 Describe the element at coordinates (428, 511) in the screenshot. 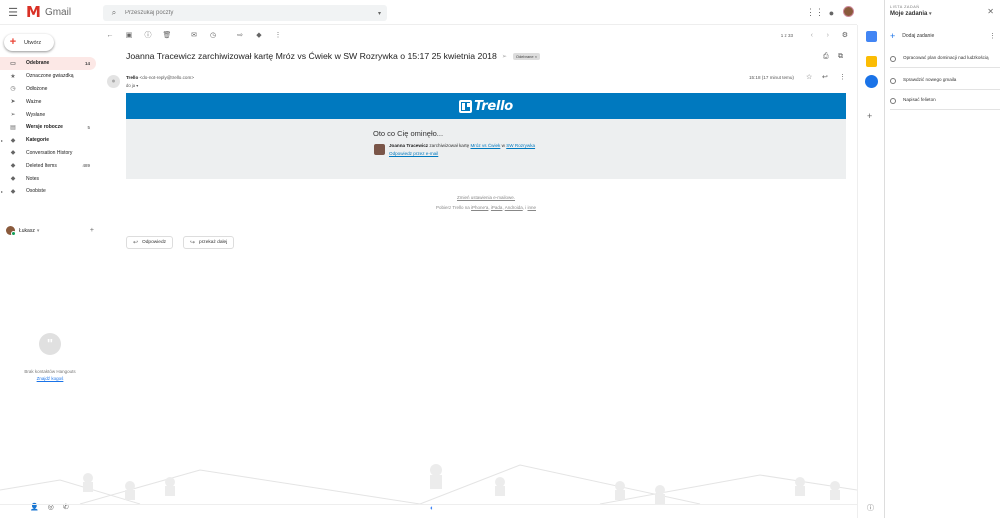

I see `bottom-tray` at that location.